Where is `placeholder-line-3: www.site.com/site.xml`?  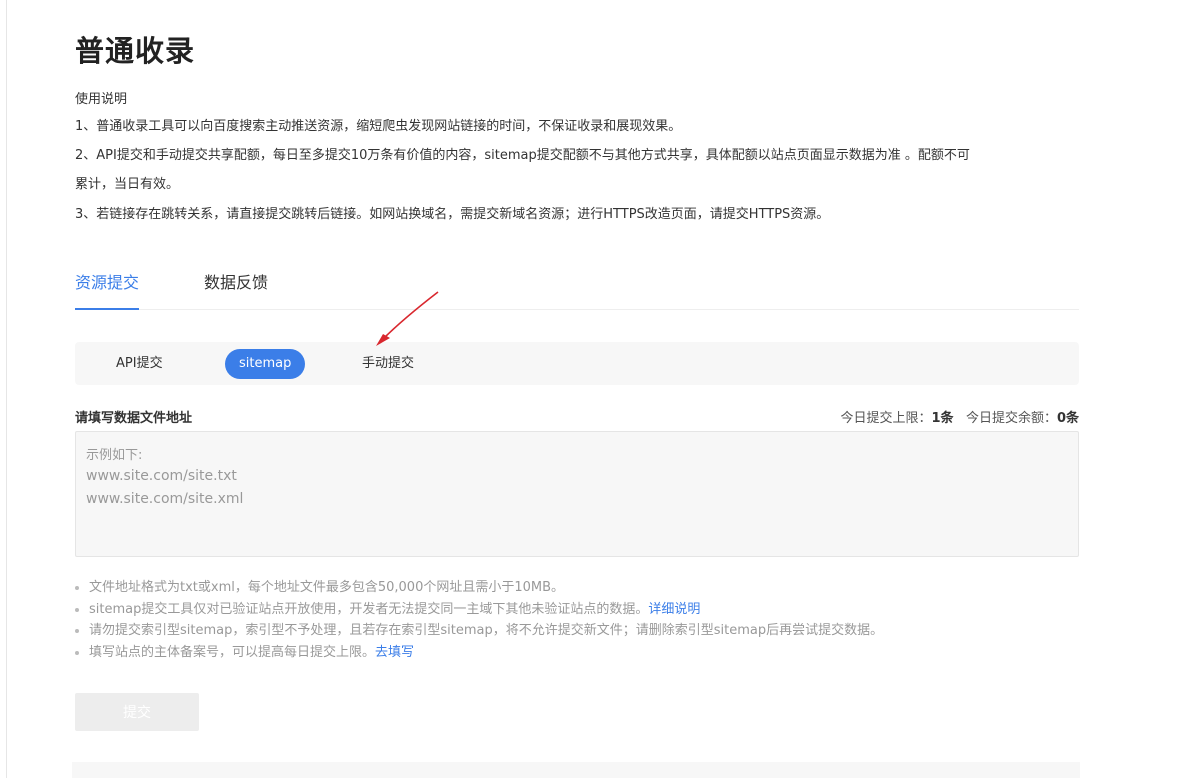 placeholder-line-3: www.site.com/site.xml is located at coordinates (165, 499).